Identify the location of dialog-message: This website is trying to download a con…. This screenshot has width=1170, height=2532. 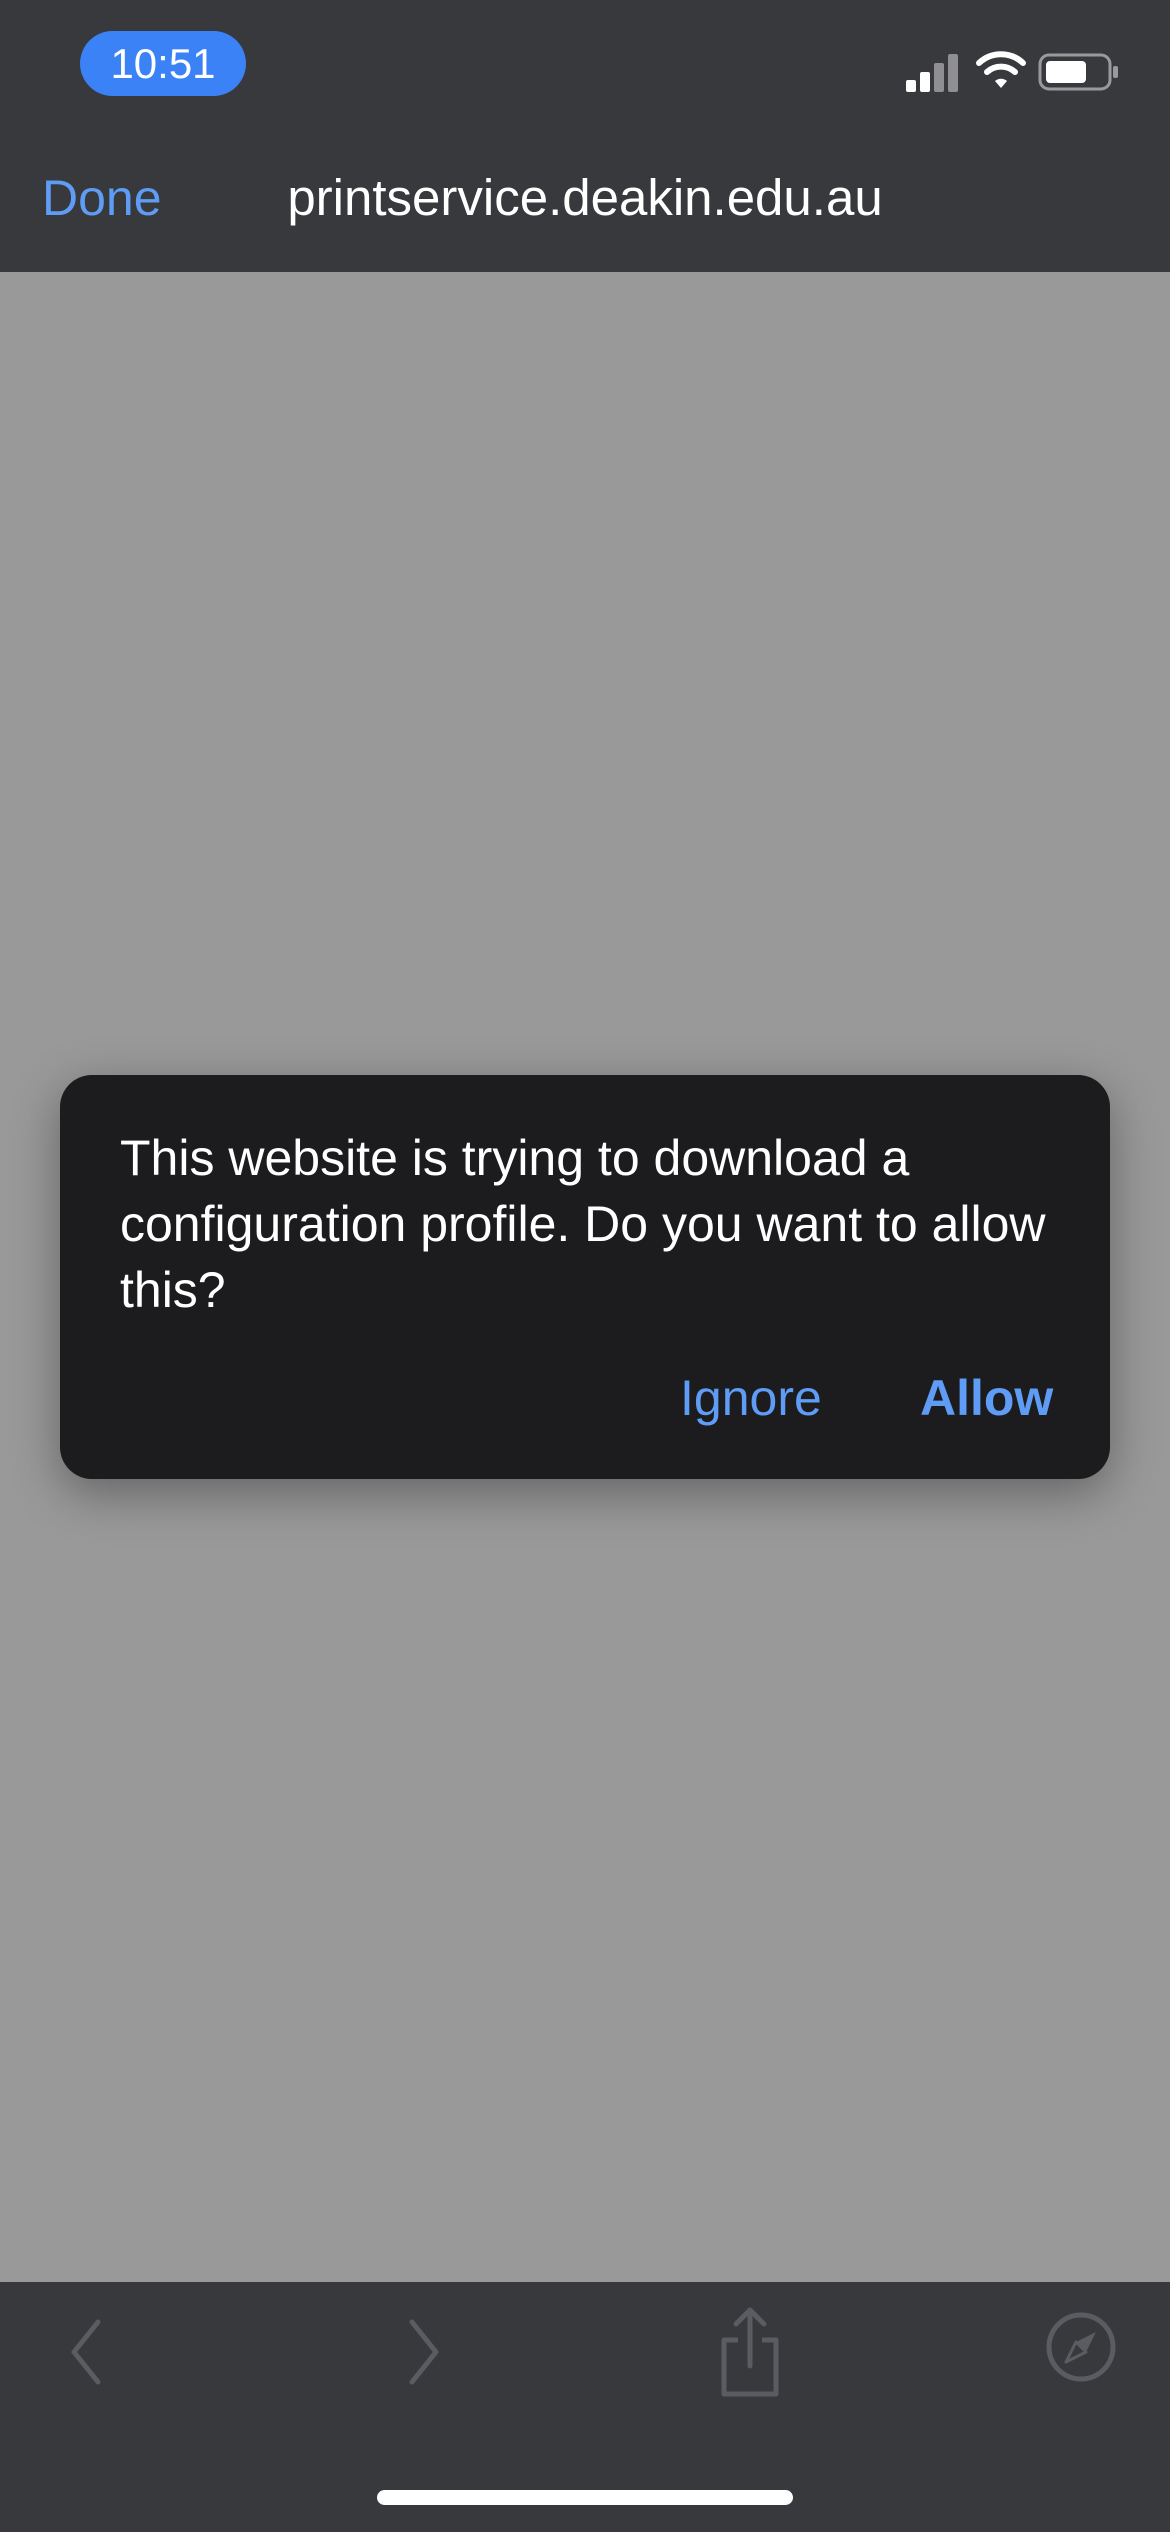
(583, 1224).